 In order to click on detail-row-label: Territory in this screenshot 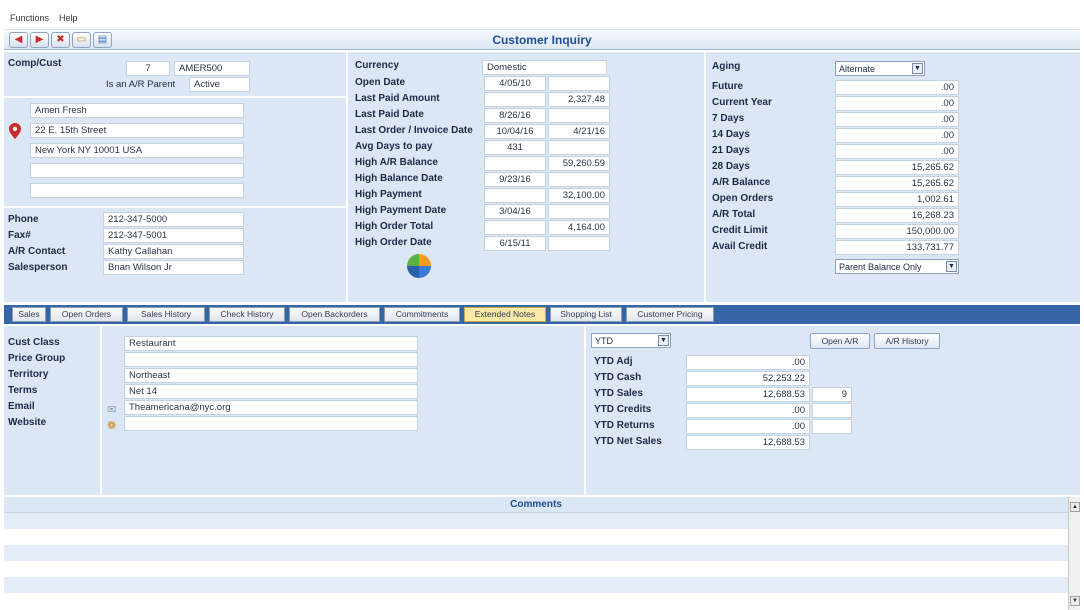, I will do `click(28, 374)`.